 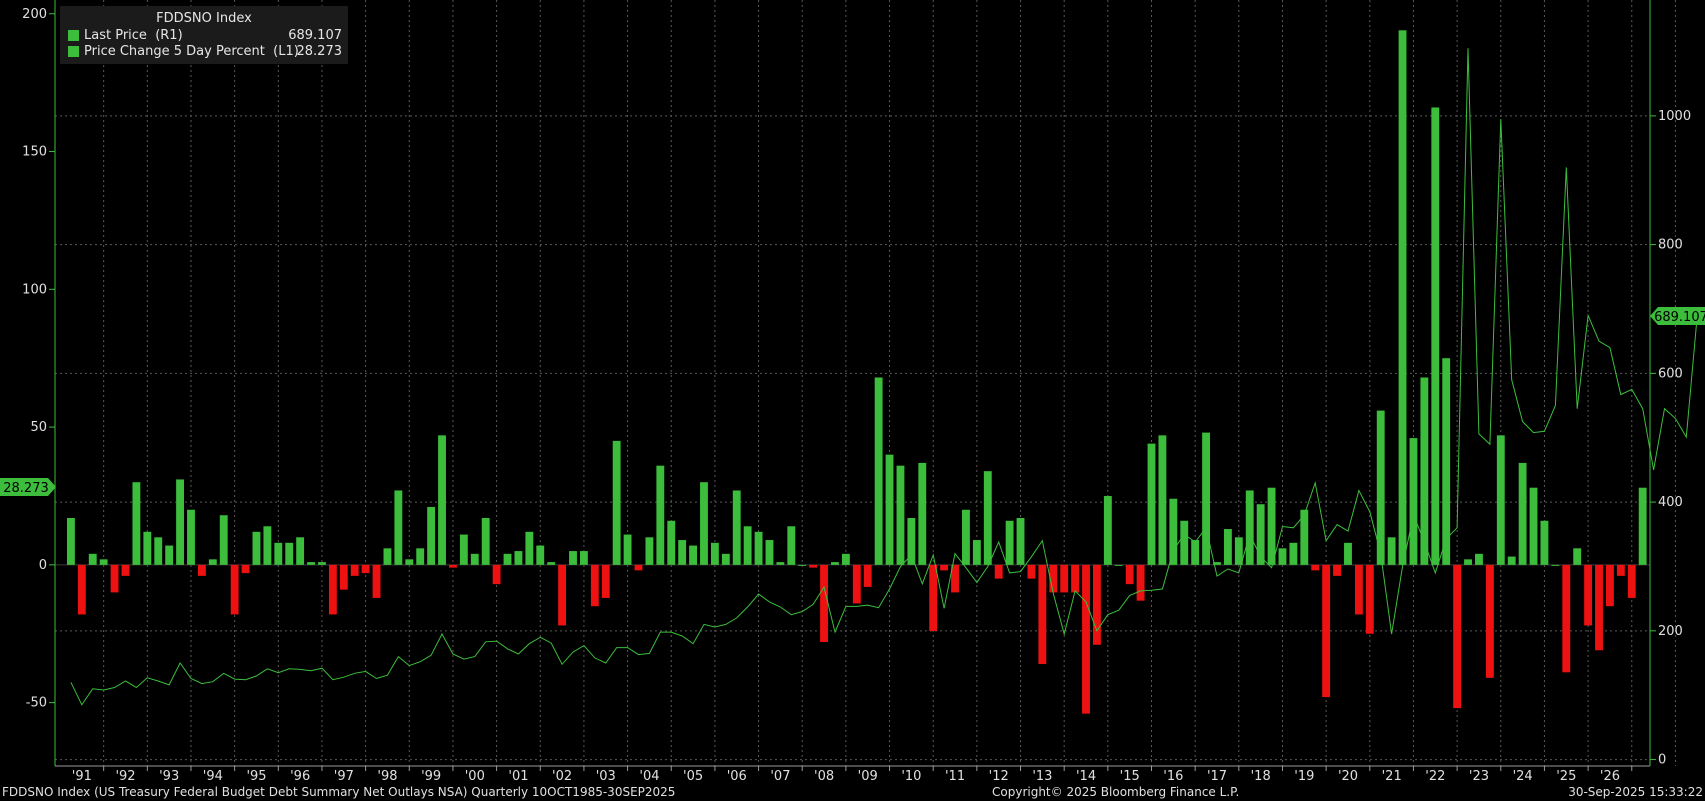 I want to click on right-tick-label: 0, so click(x=1662, y=760).